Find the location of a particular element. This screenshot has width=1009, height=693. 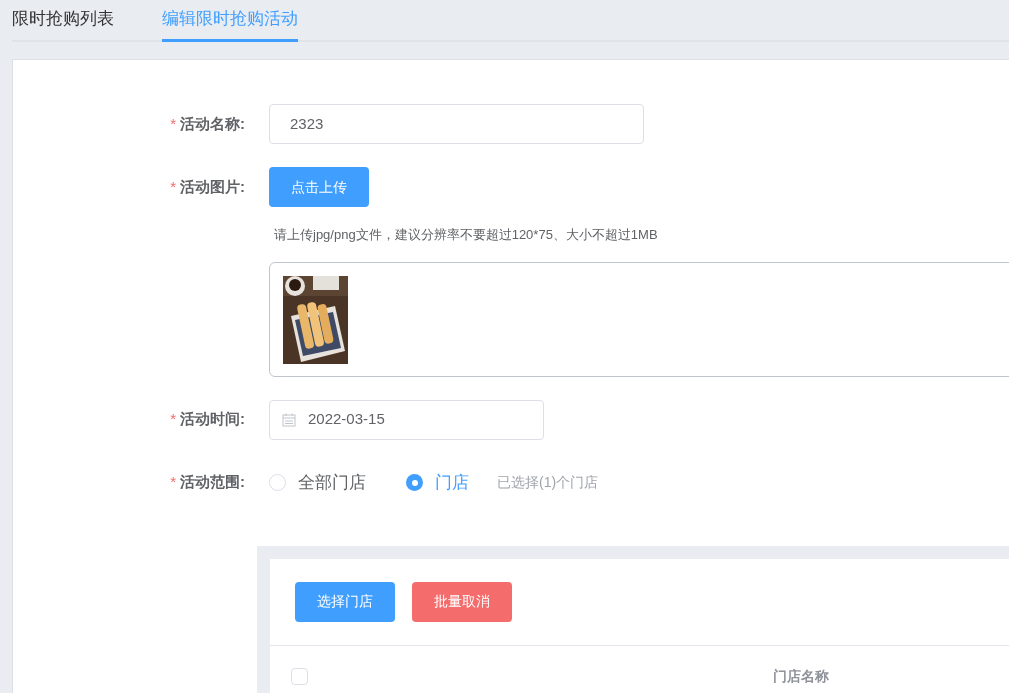

upload-button: 点击上传 is located at coordinates (319, 187).